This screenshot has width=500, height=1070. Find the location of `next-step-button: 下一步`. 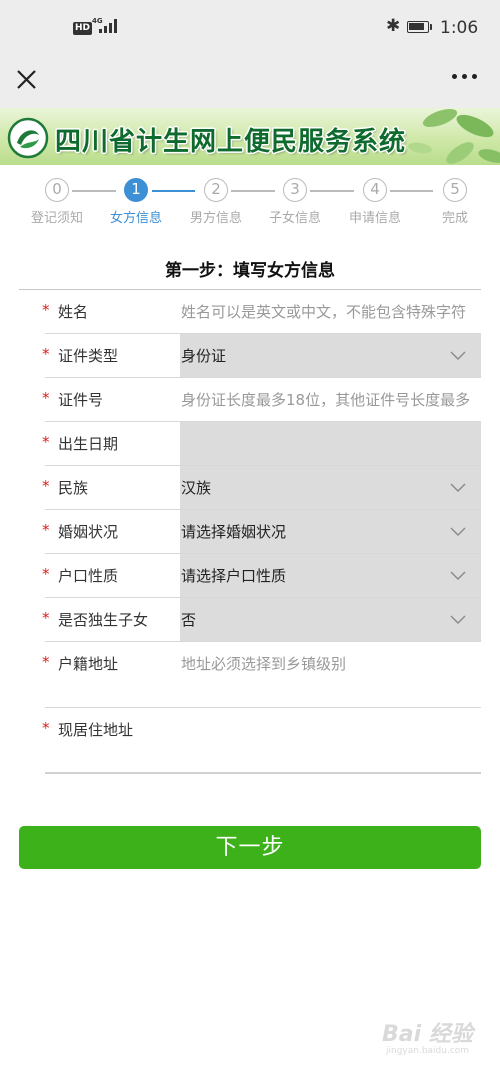

next-step-button: 下一步 is located at coordinates (250, 847).